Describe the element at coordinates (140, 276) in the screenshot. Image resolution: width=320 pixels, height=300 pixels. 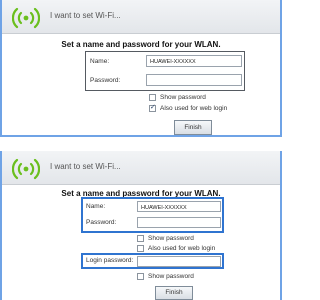
I see `login-show-password-checkbox` at that location.